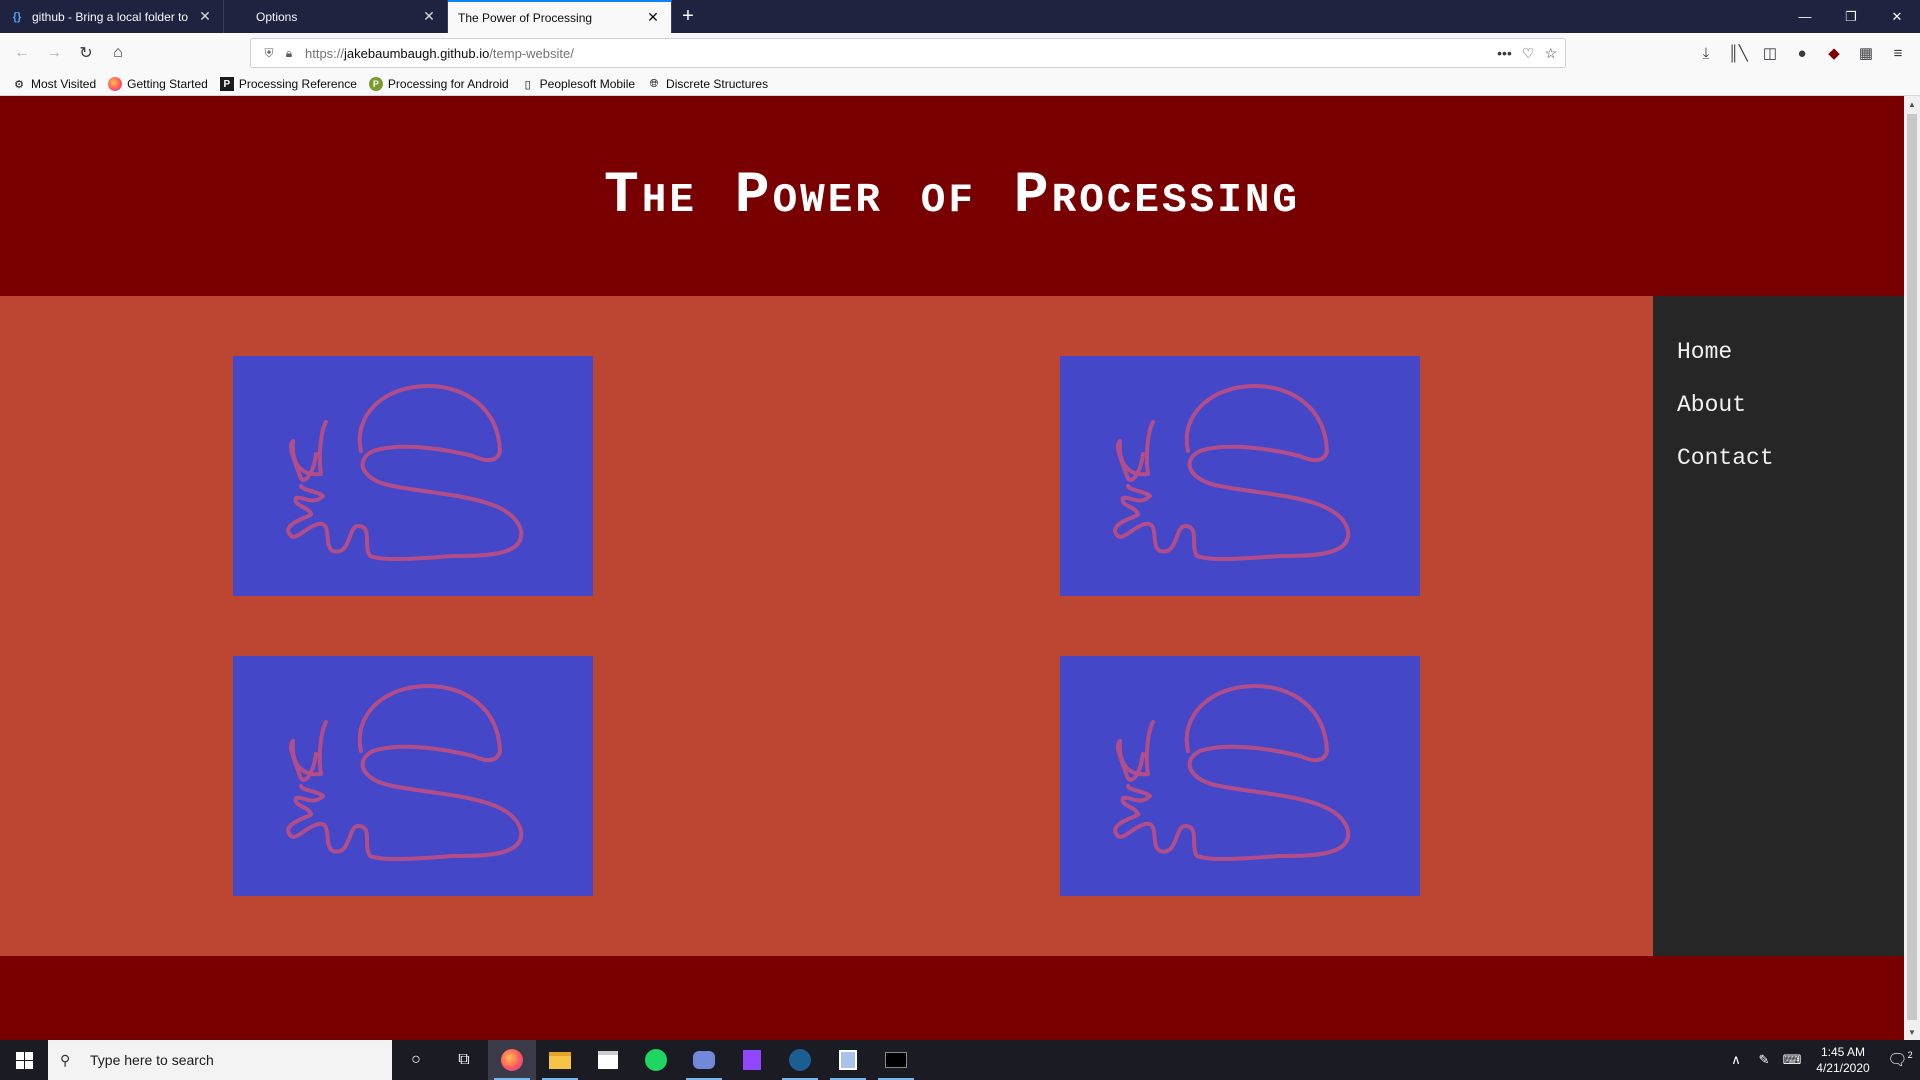 This screenshot has width=1920, height=1080. Describe the element at coordinates (531, 53) in the screenshot. I see `url-path: /temp-website/` at that location.